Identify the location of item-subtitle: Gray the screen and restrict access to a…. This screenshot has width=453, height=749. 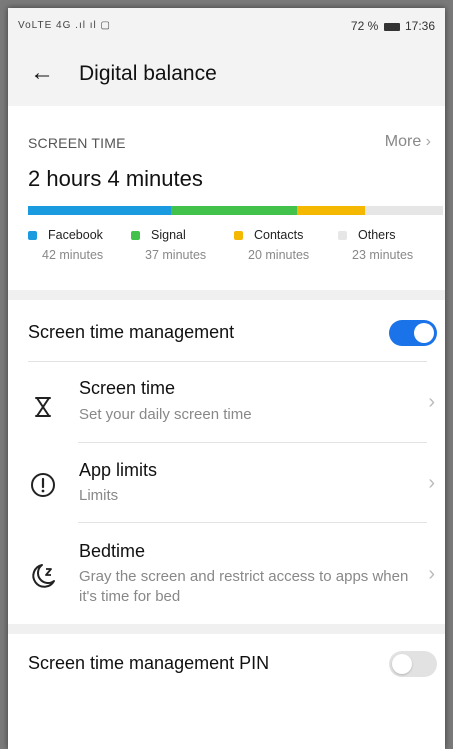
(244, 586).